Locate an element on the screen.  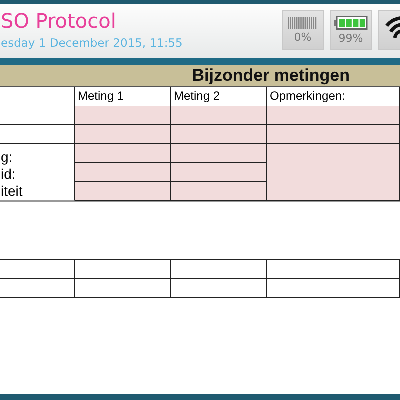
row-label: iteit is located at coordinates (12, 191).